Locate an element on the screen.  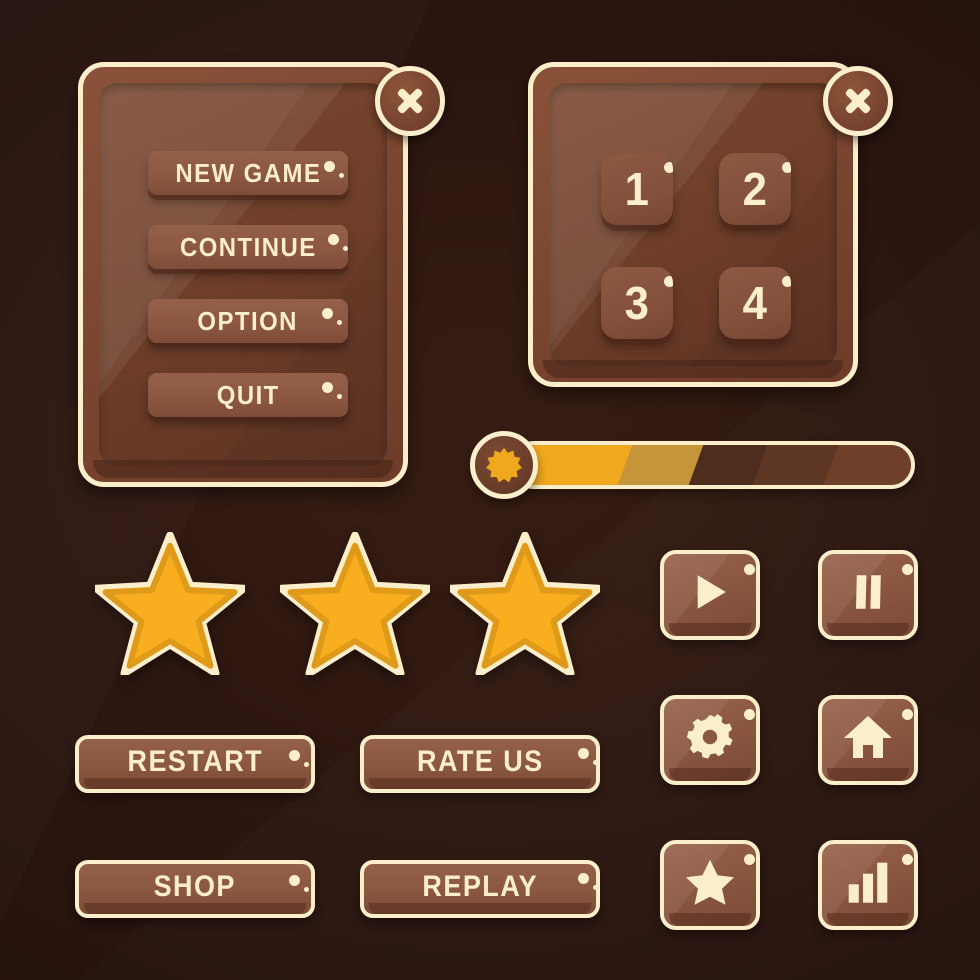
home-button is located at coordinates (868, 740).